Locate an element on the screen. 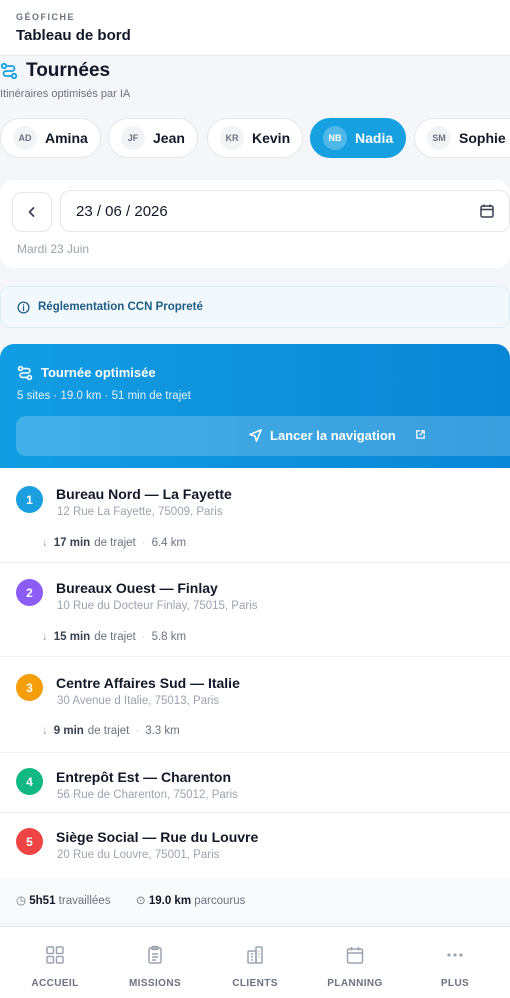  bottom-navigation: ACCUEIL MISSIONS CLIENTS PLANNING PLUS is located at coordinates (255, 962).